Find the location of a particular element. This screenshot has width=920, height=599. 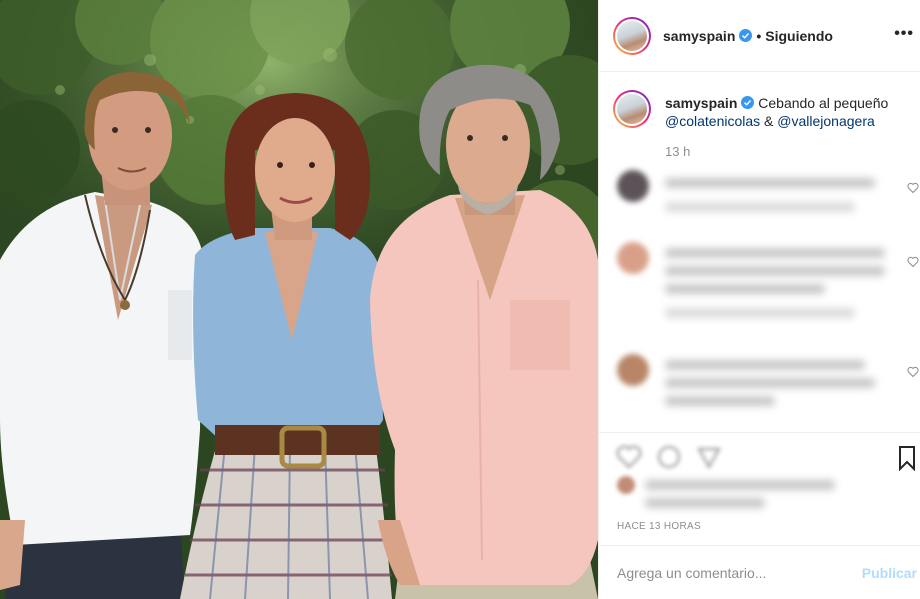

share-icon is located at coordinates (709, 457).